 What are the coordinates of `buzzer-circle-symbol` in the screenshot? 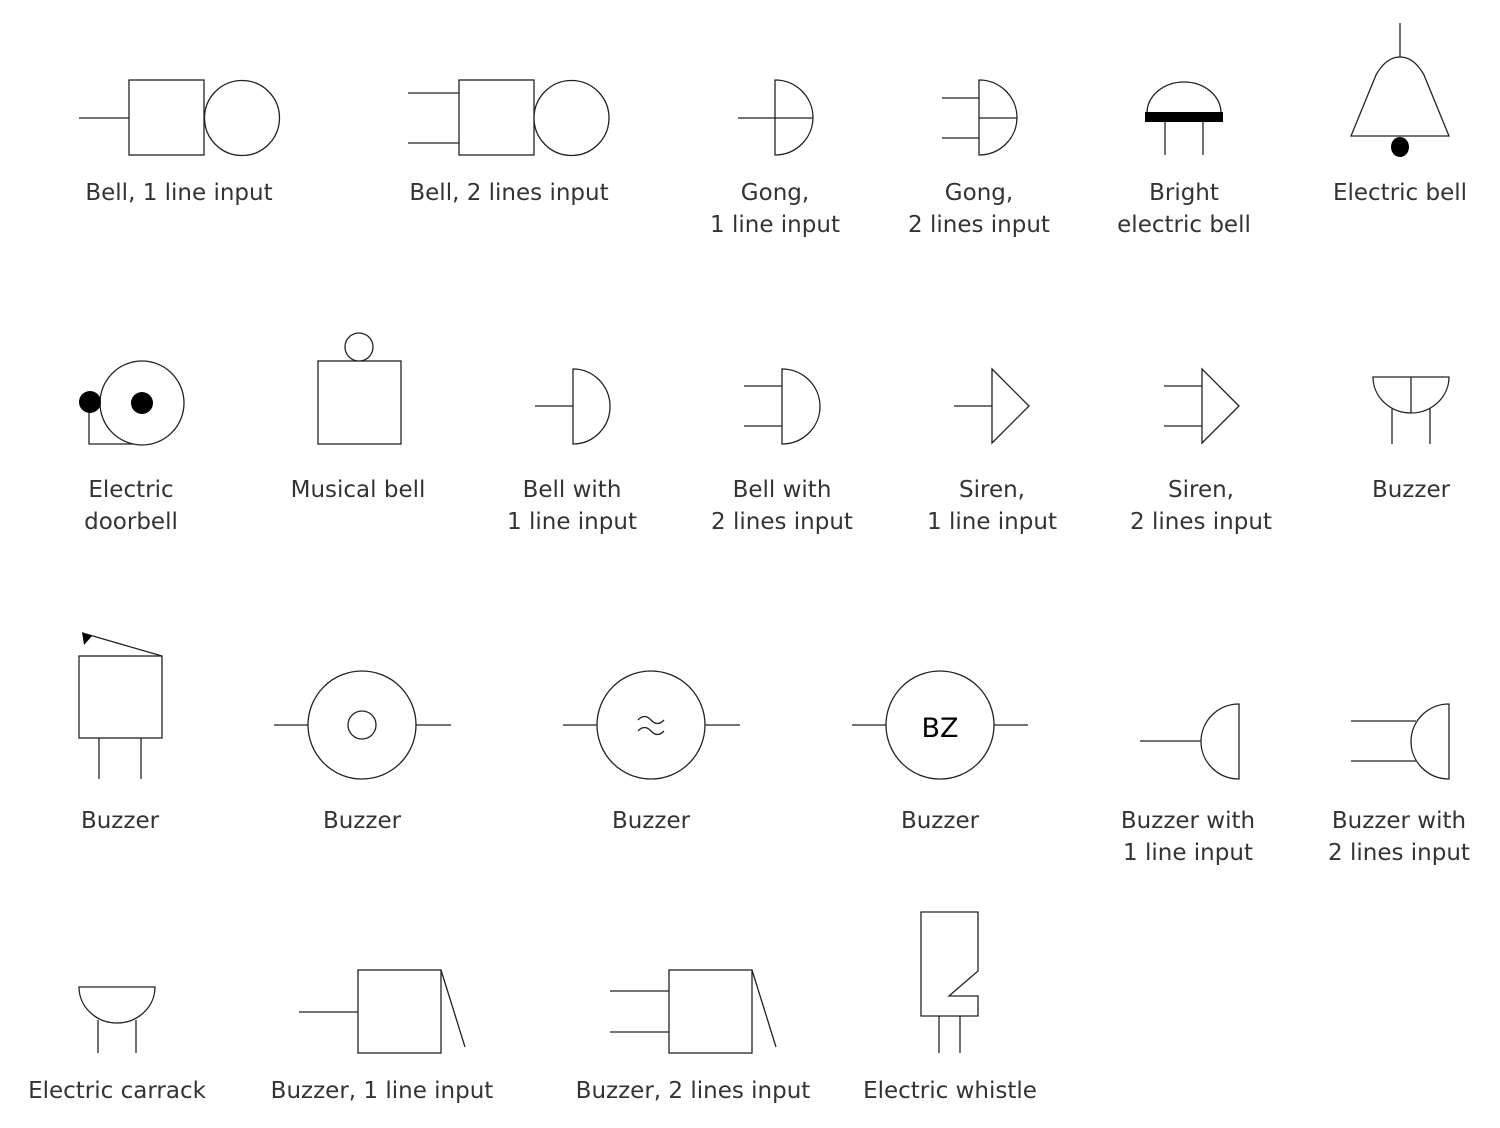 It's located at (362, 725).